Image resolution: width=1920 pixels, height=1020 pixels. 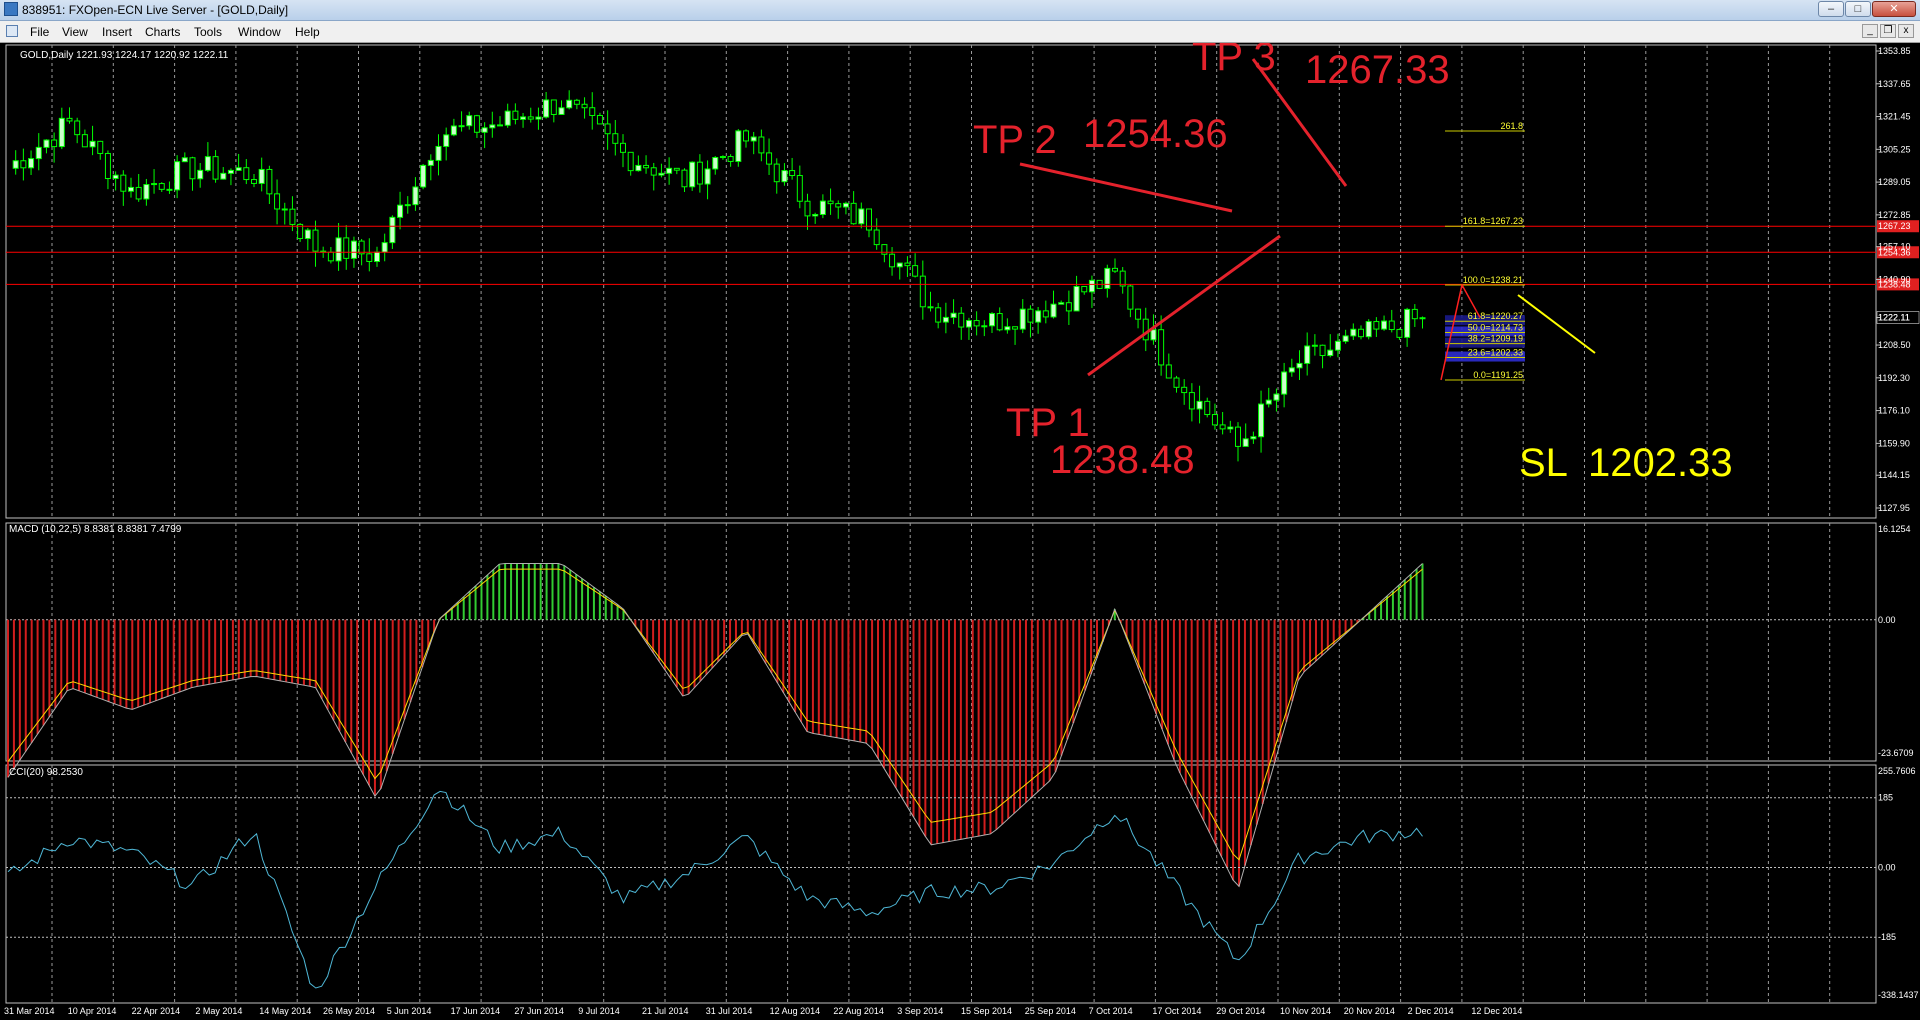 What do you see at coordinates (729, 1011) in the screenshot?
I see `date-axis-label: 31 Jul 2014` at bounding box center [729, 1011].